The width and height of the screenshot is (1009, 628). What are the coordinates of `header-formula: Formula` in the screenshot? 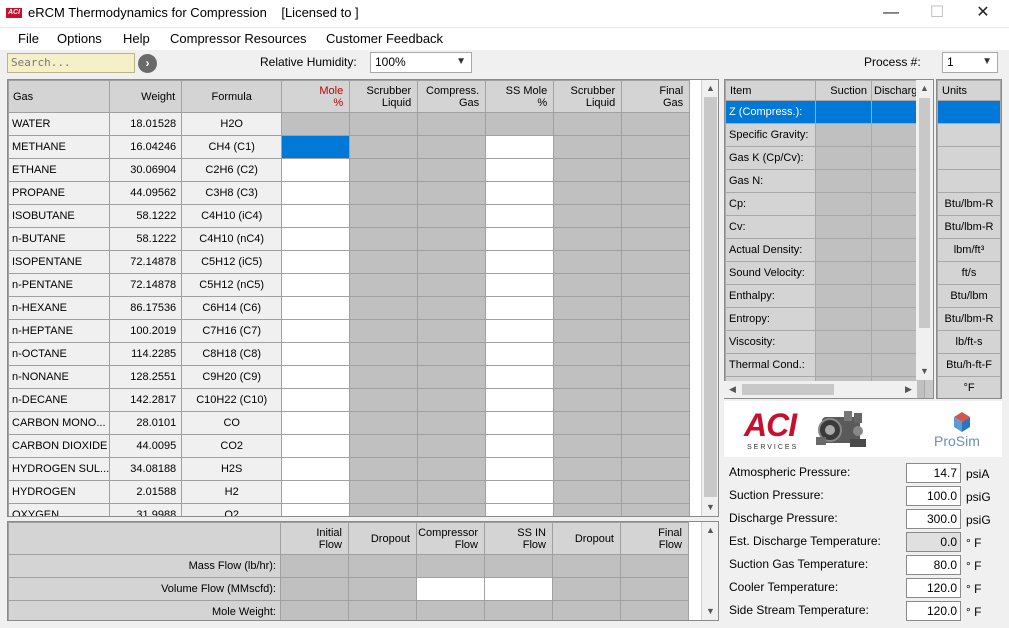 It's located at (232, 96).